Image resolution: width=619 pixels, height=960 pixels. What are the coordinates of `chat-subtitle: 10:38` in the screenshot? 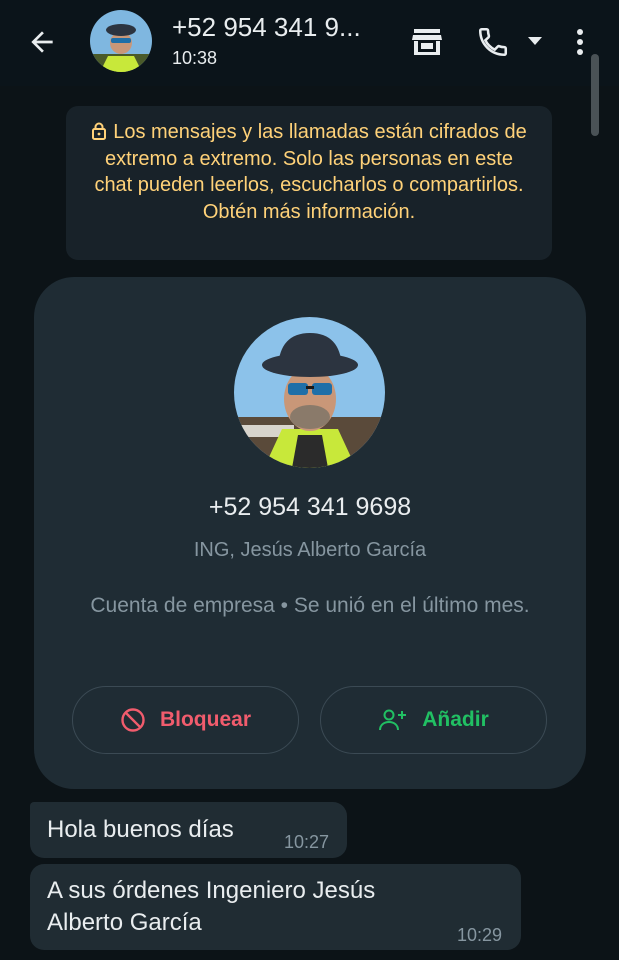 It's located at (195, 58).